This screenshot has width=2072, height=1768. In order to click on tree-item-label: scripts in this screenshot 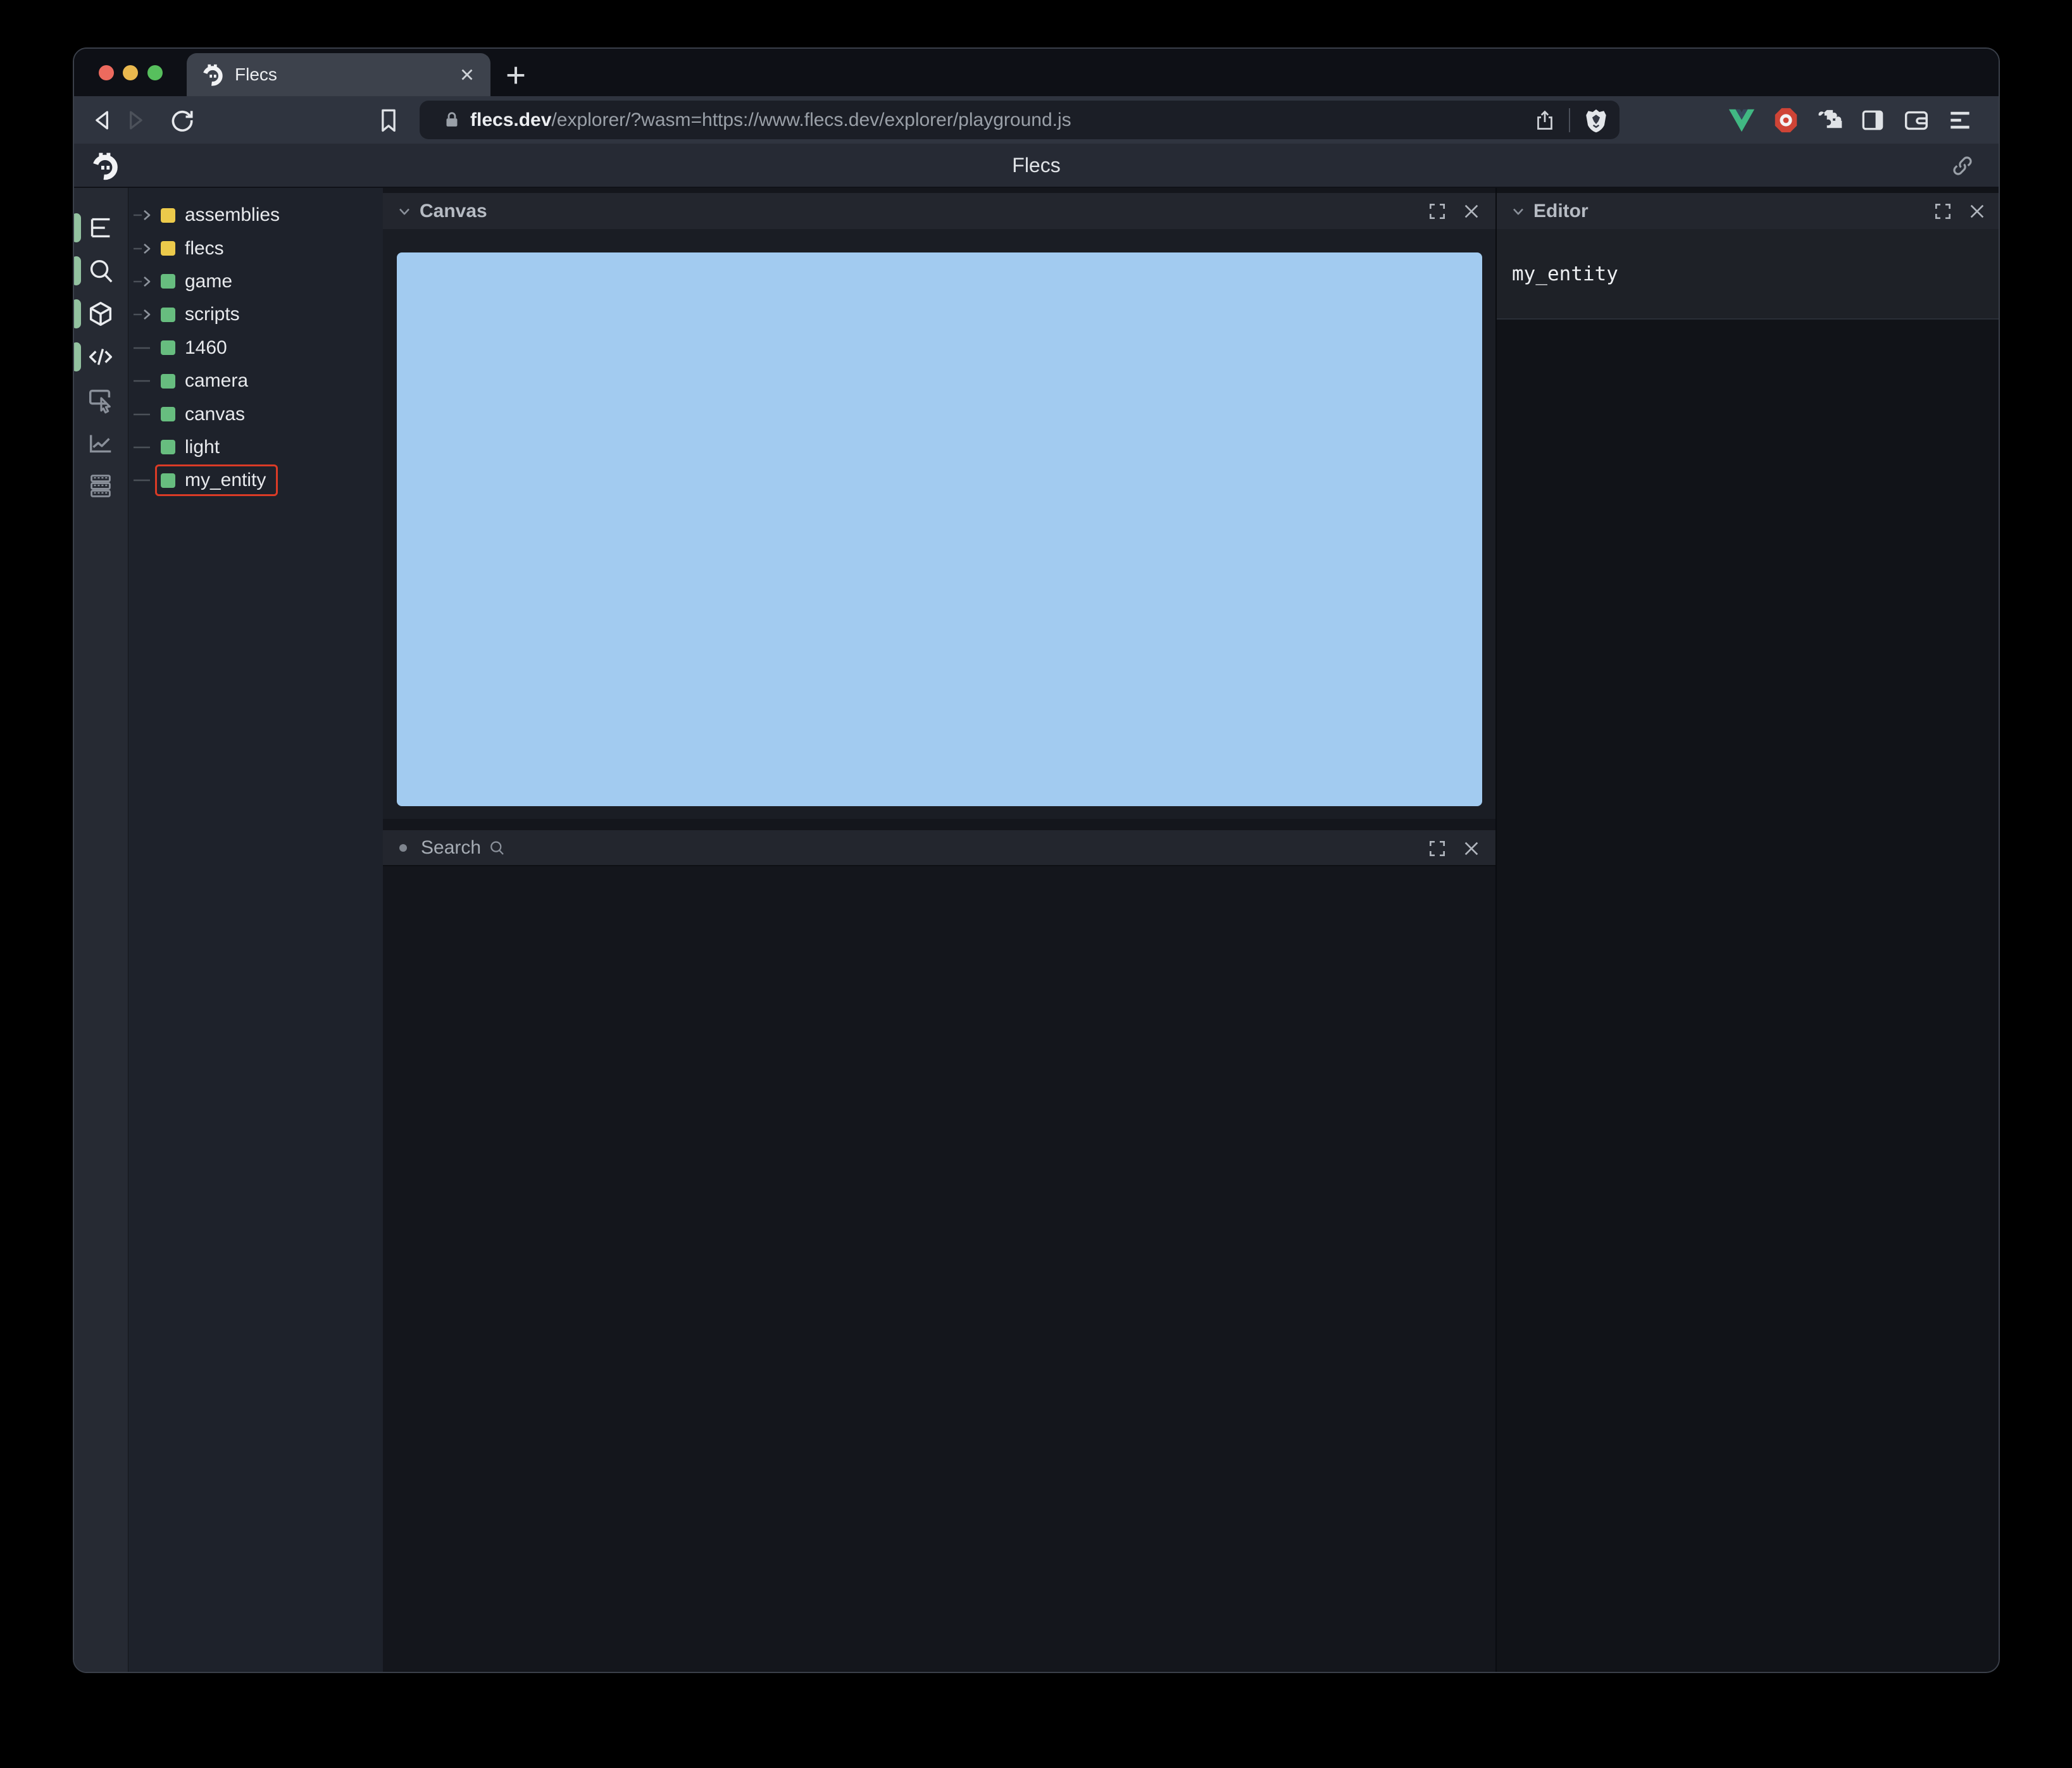, I will do `click(212, 314)`.